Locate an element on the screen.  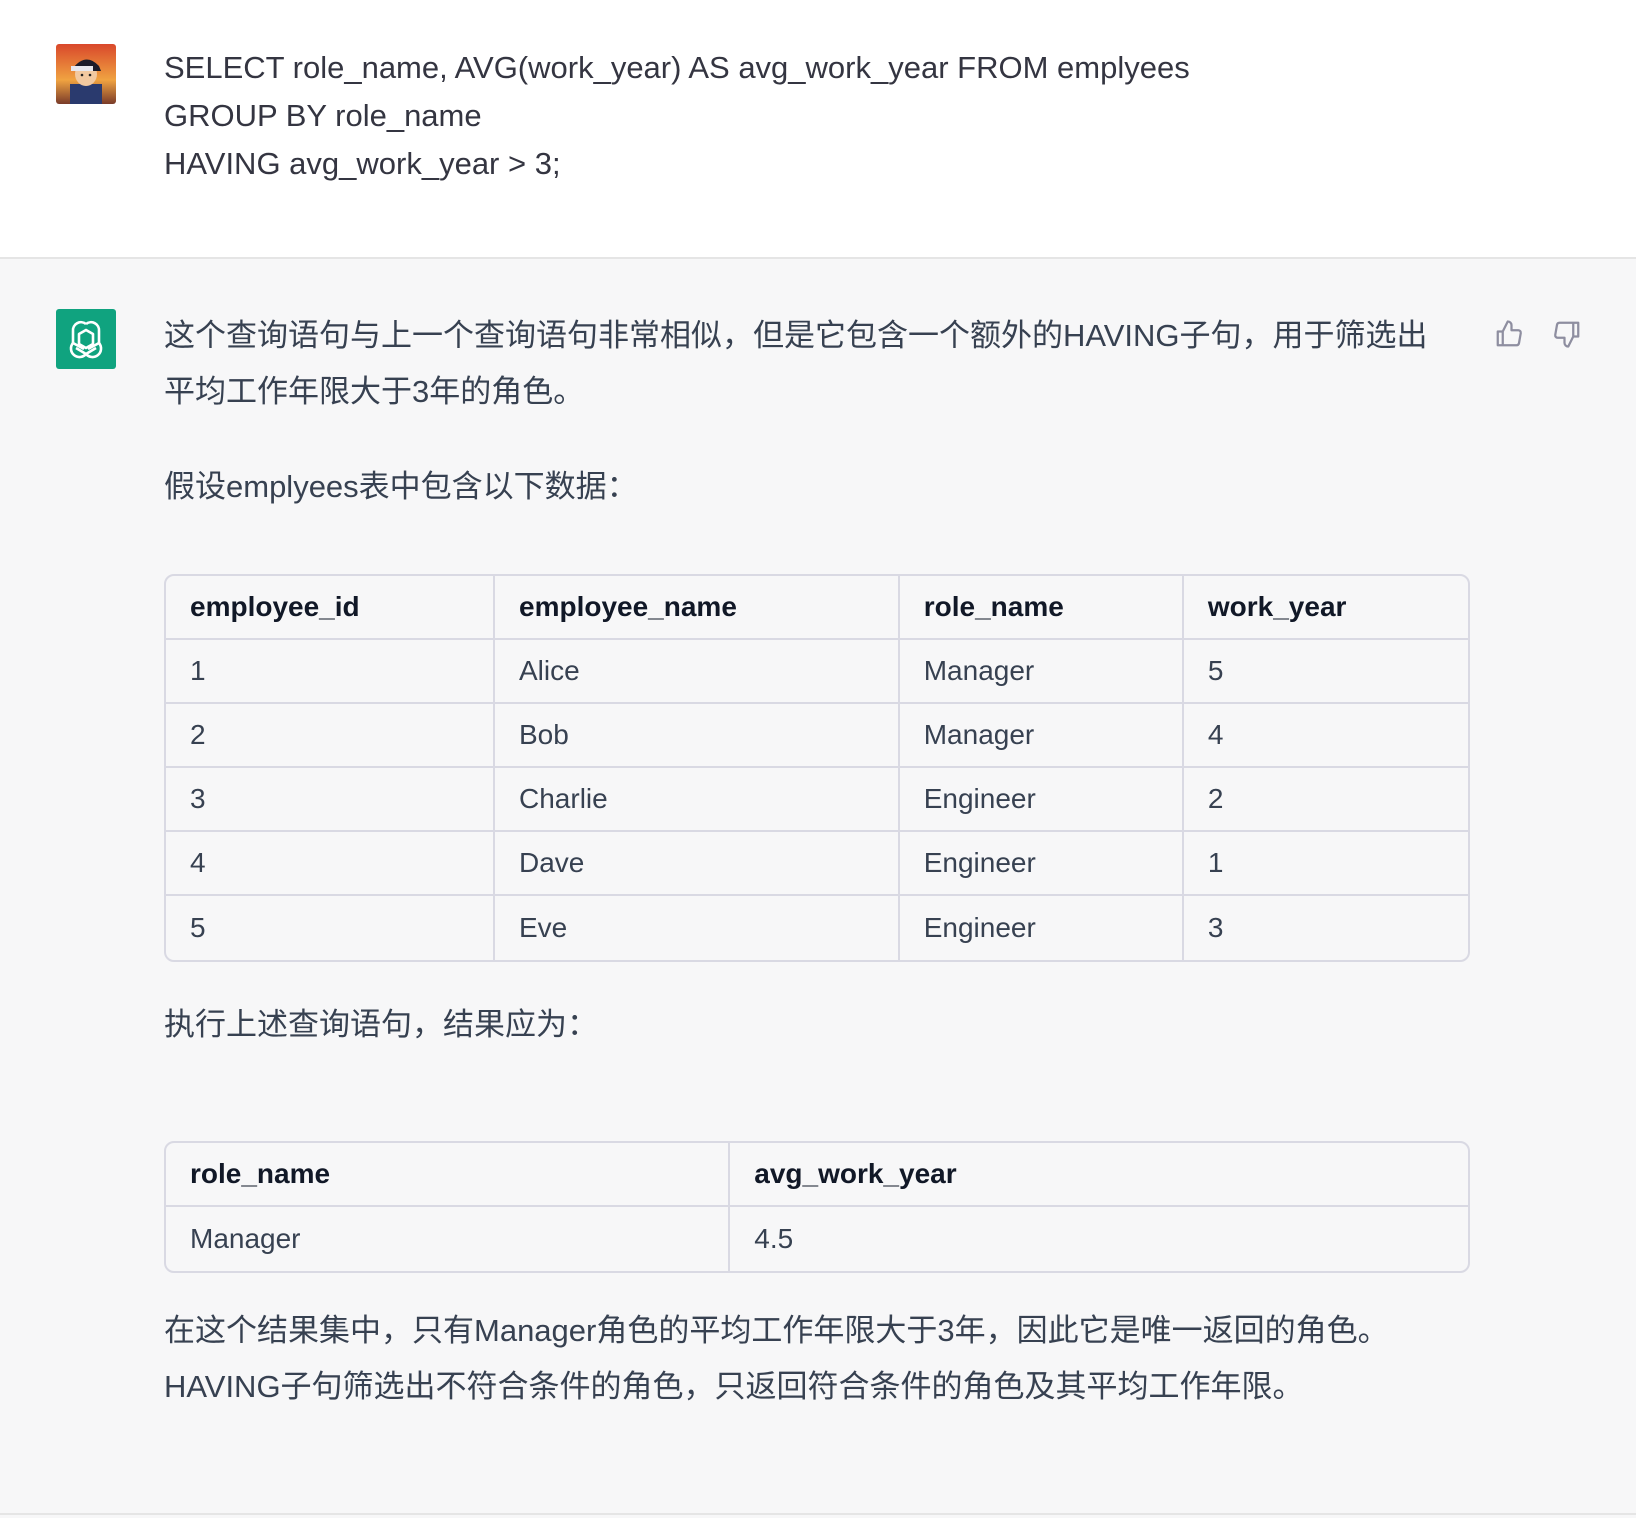
user-avatar is located at coordinates (86, 74).